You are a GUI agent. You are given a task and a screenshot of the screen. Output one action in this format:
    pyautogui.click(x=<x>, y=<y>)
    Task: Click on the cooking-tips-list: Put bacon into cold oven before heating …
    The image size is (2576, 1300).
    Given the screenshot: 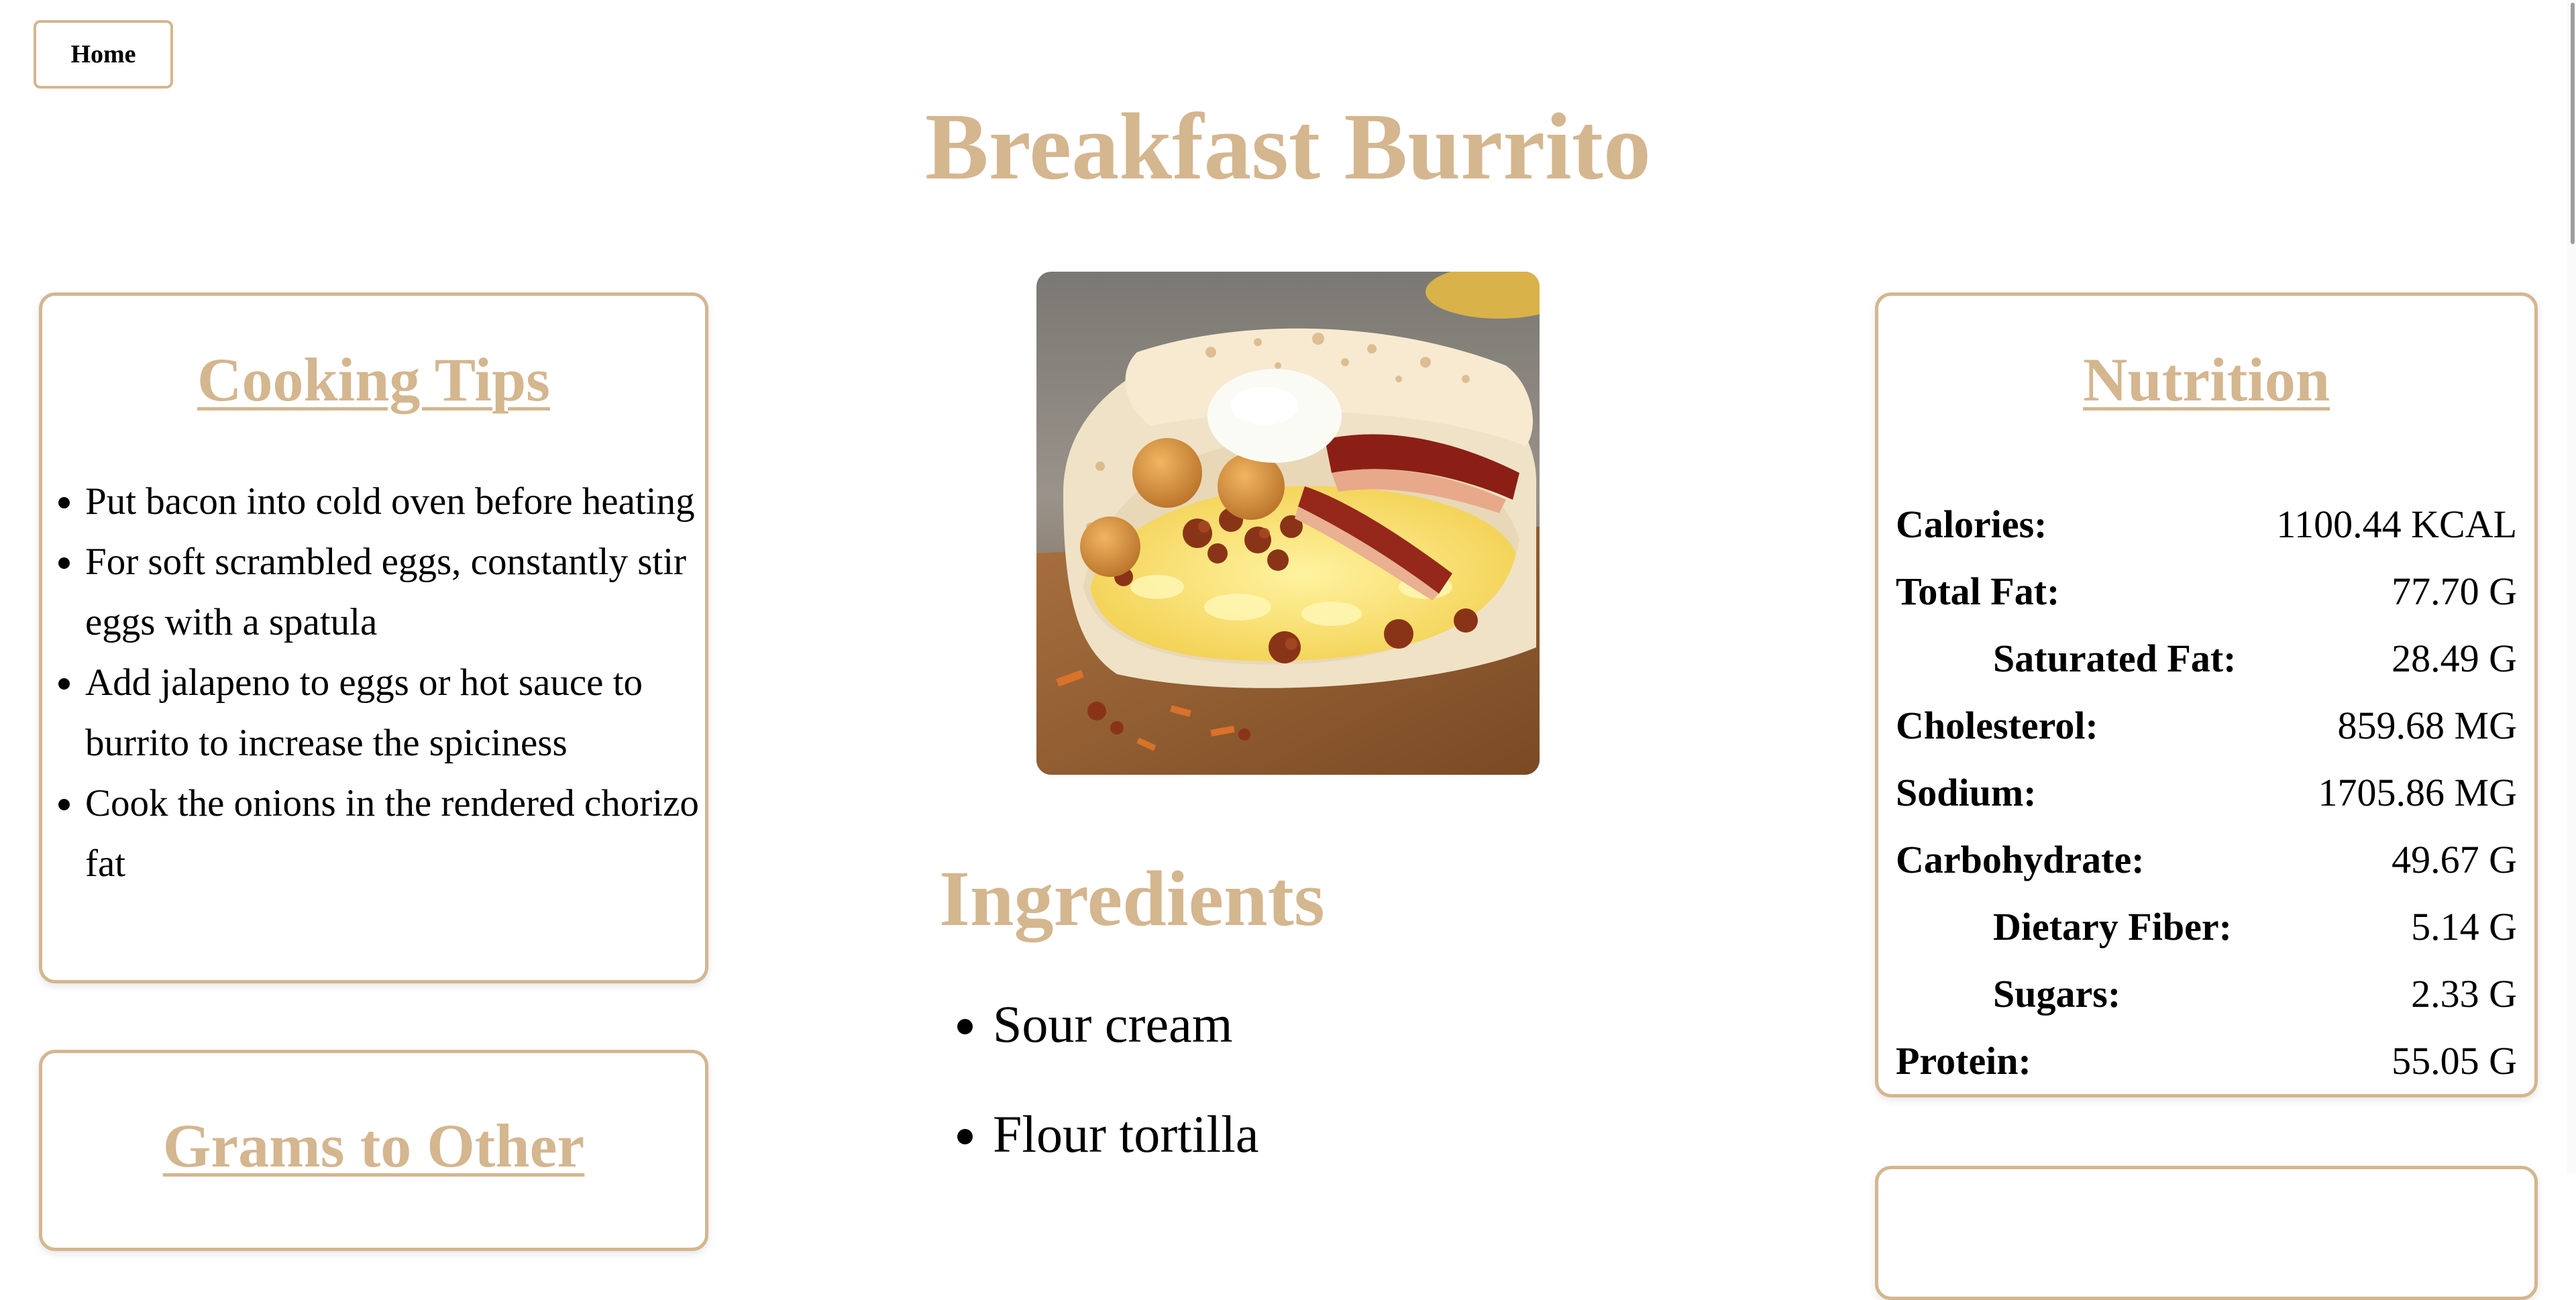 What is the action you would take?
    pyautogui.click(x=373, y=683)
    